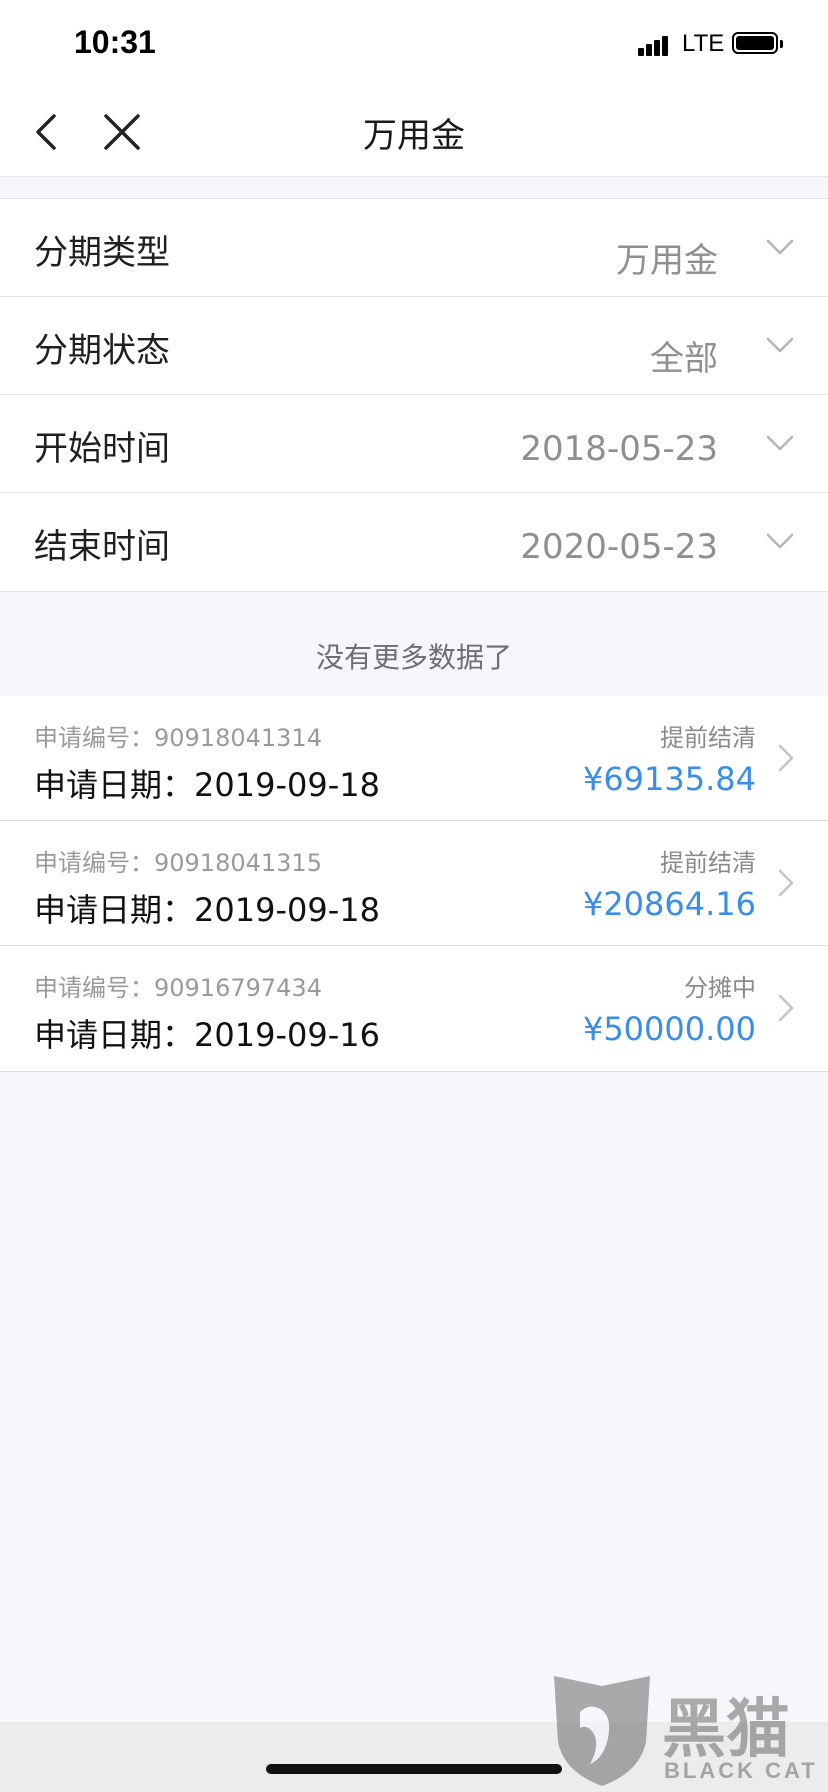 The width and height of the screenshot is (828, 1792). Describe the element at coordinates (414, 346) in the screenshot. I see `filter-installment-status: 分期状态 全部` at that location.